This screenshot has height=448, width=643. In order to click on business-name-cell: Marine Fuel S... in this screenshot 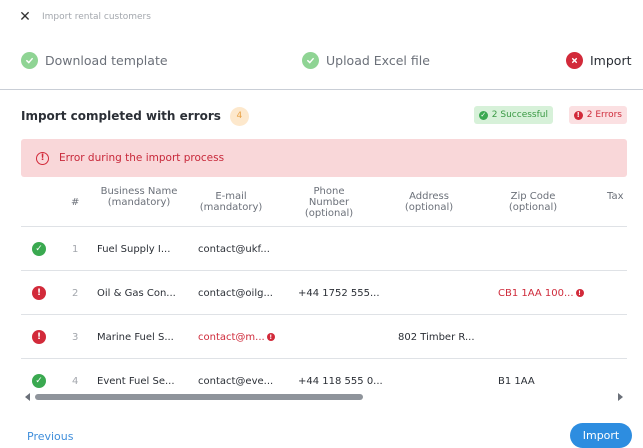, I will do `click(135, 337)`.